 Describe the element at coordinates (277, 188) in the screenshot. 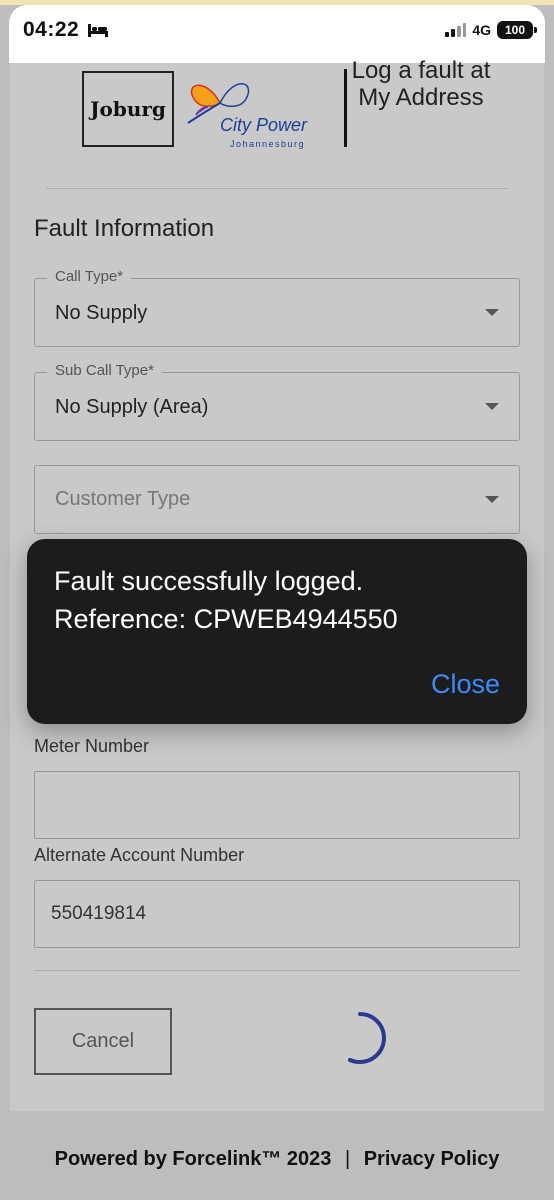

I see `header-separator` at that location.